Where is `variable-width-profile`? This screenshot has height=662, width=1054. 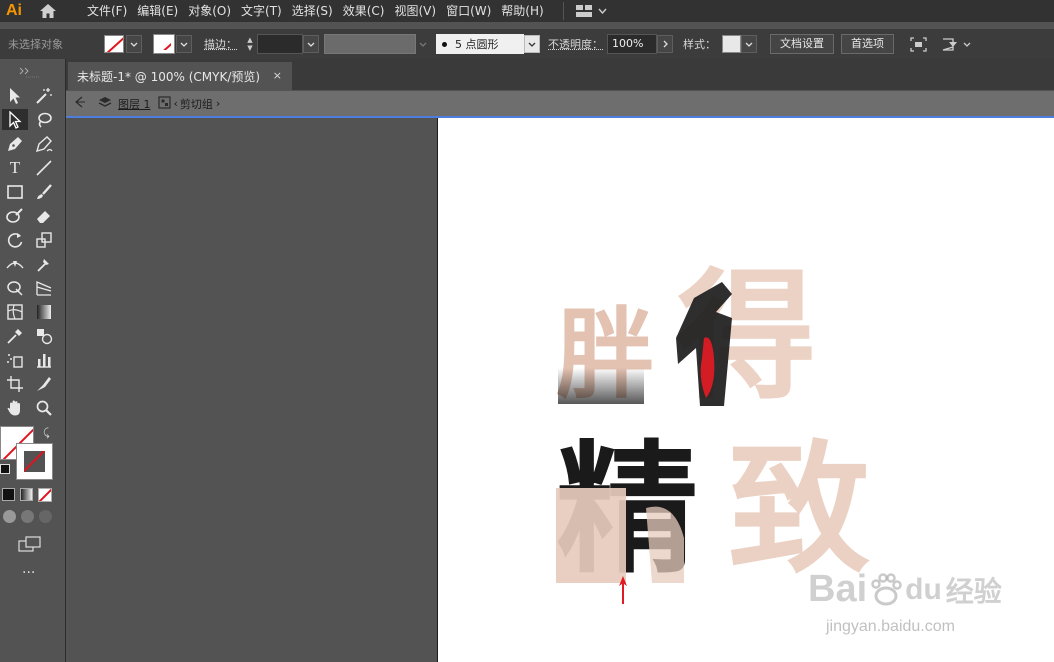 variable-width-profile is located at coordinates (370, 44).